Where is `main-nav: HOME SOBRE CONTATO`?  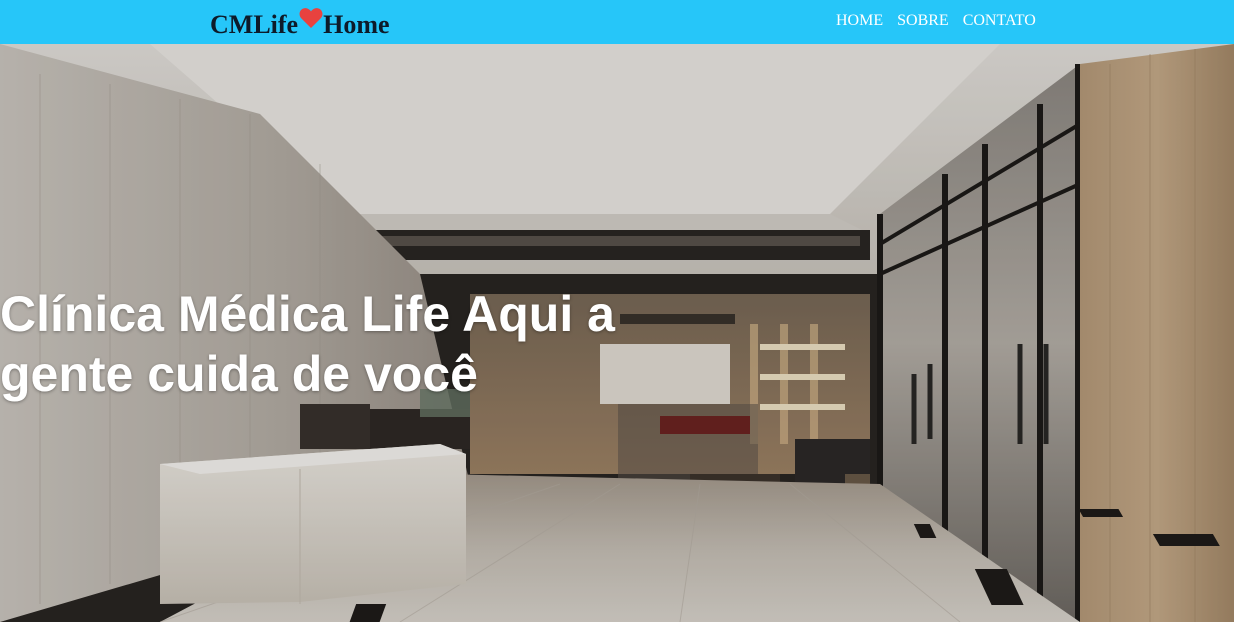 main-nav: HOME SOBRE CONTATO is located at coordinates (936, 21).